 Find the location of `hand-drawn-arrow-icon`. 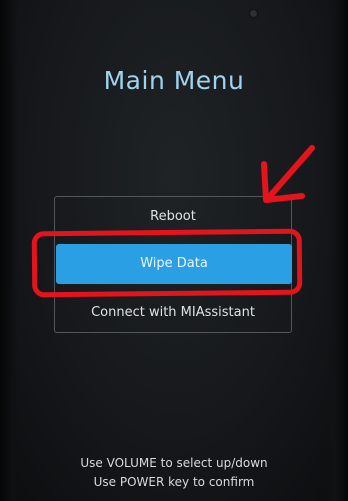

hand-drawn-arrow-icon is located at coordinates (288, 174).